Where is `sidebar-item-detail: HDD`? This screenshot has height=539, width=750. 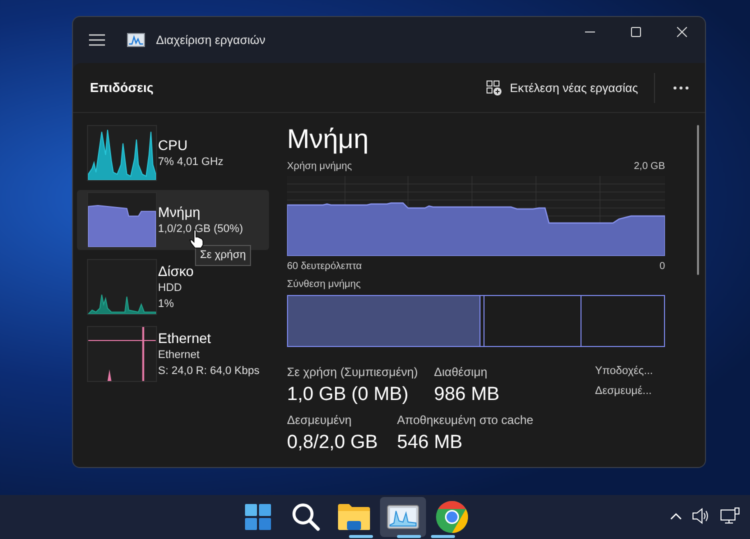 sidebar-item-detail: HDD is located at coordinates (170, 288).